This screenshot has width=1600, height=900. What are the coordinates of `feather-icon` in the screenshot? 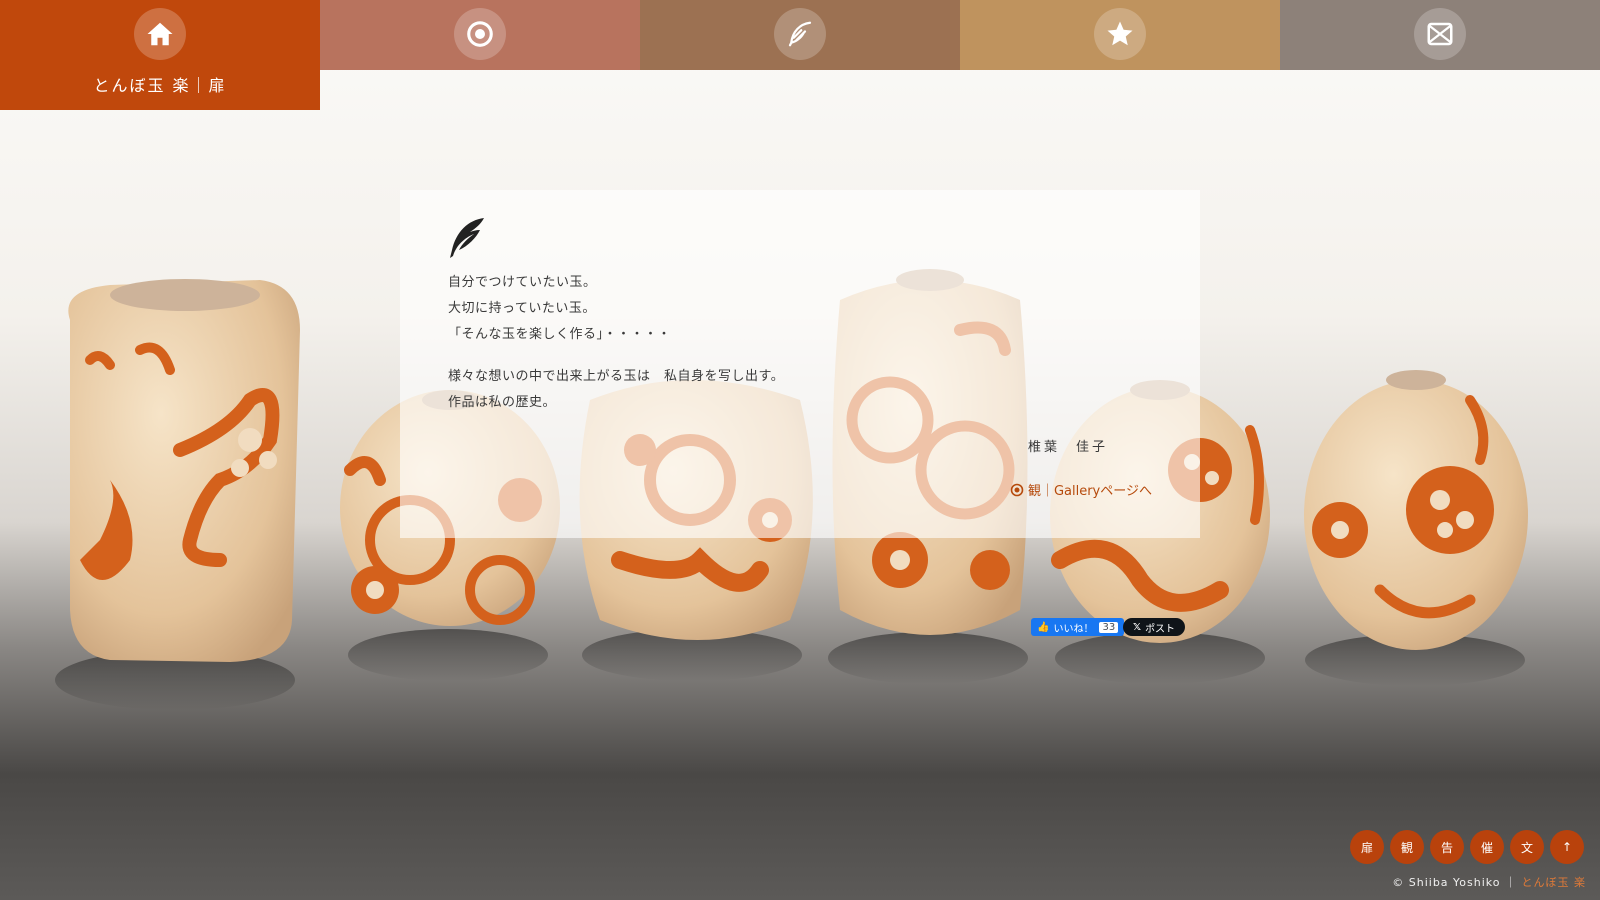 It's located at (467, 238).